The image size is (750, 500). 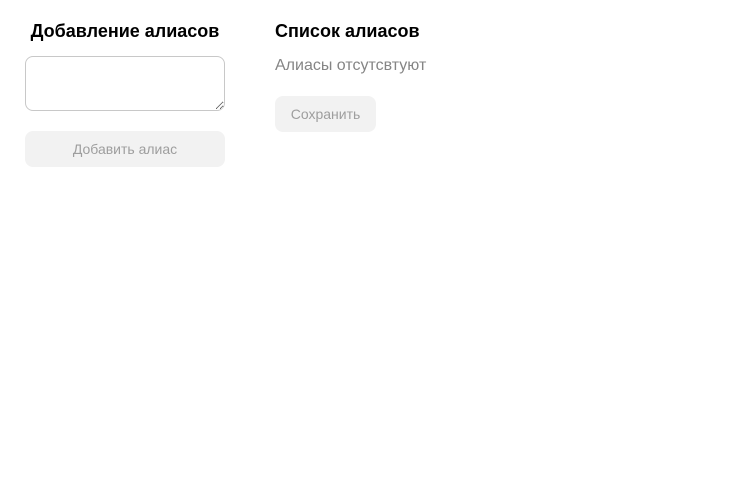 I want to click on add-alias-button: Добавить алиас, so click(x=125, y=149).